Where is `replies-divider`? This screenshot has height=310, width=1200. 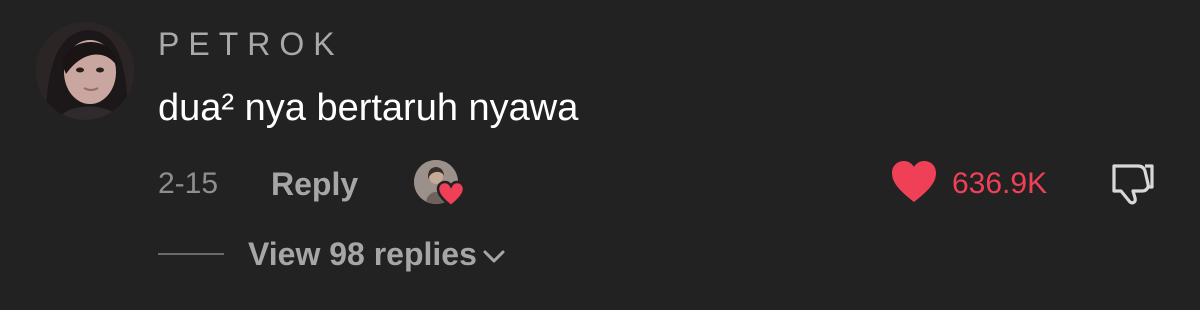 replies-divider is located at coordinates (191, 254).